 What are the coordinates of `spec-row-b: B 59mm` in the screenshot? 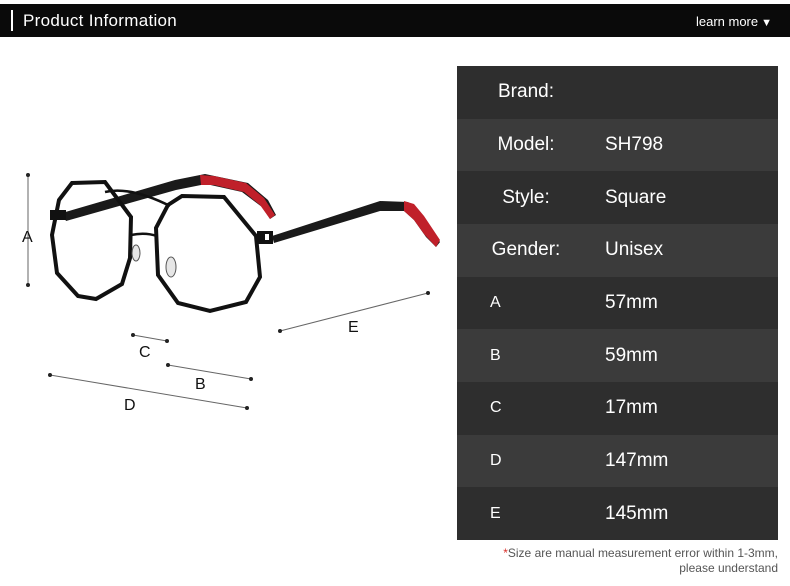 It's located at (617, 355).